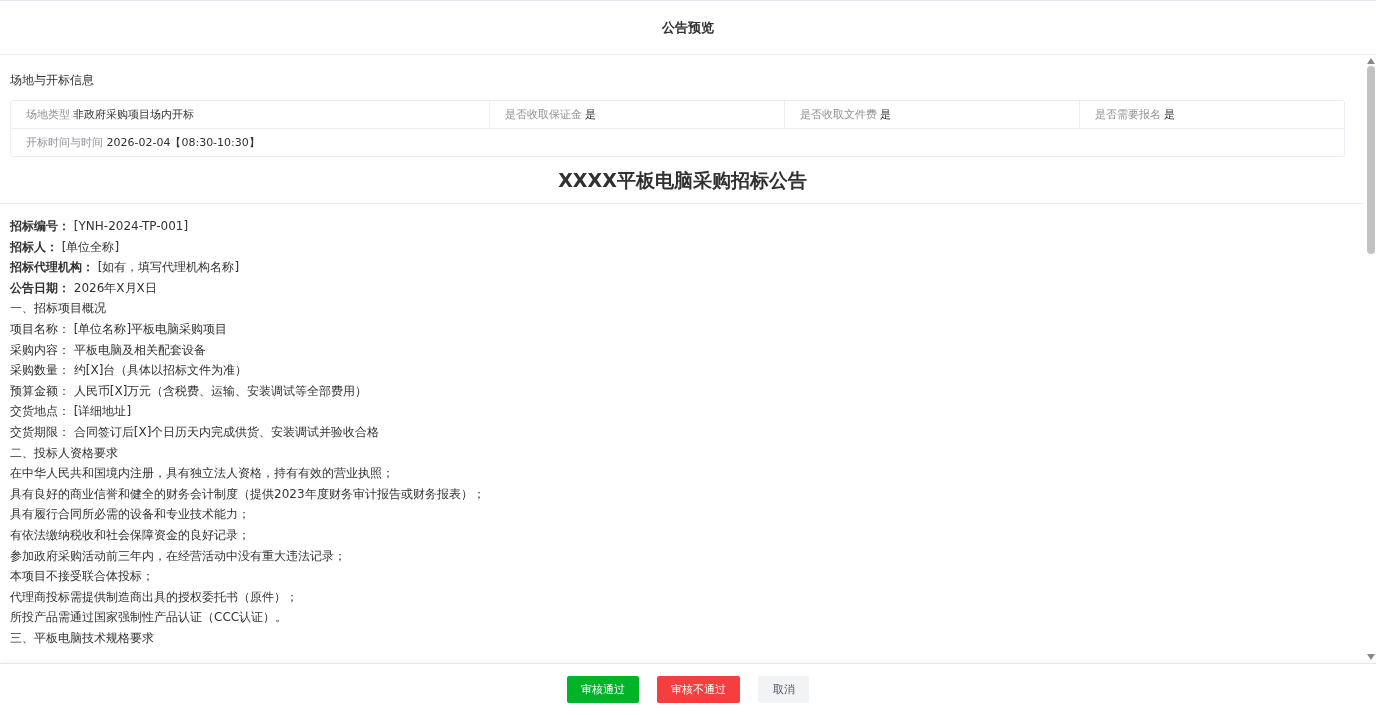  What do you see at coordinates (149, 618) in the screenshot?
I see `document-line: 所投产品需通过国家强制性产品认证（CCC认证）。` at bounding box center [149, 618].